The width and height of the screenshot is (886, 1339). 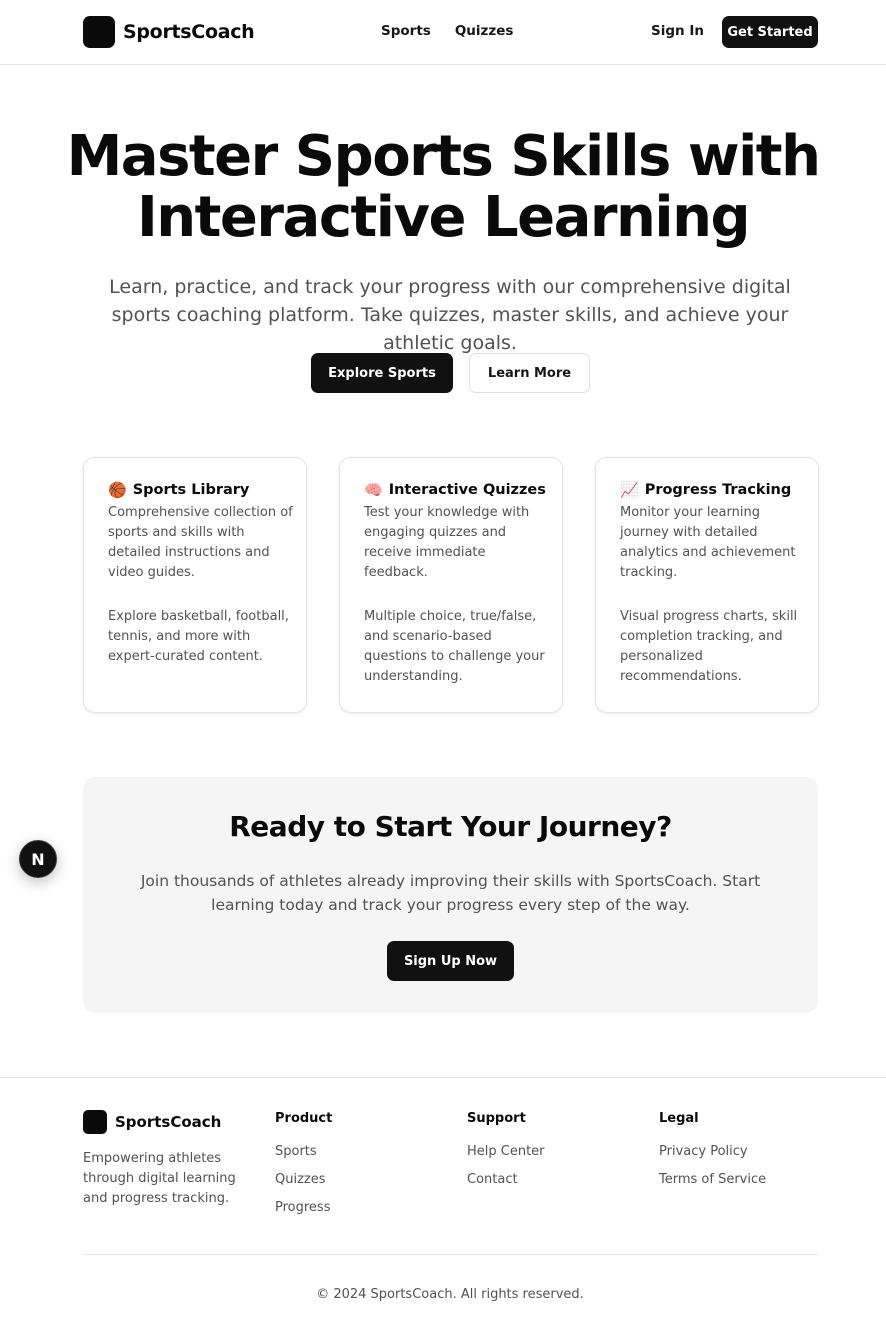 I want to click on footer-link-progress: Progress, so click(x=303, y=1208).